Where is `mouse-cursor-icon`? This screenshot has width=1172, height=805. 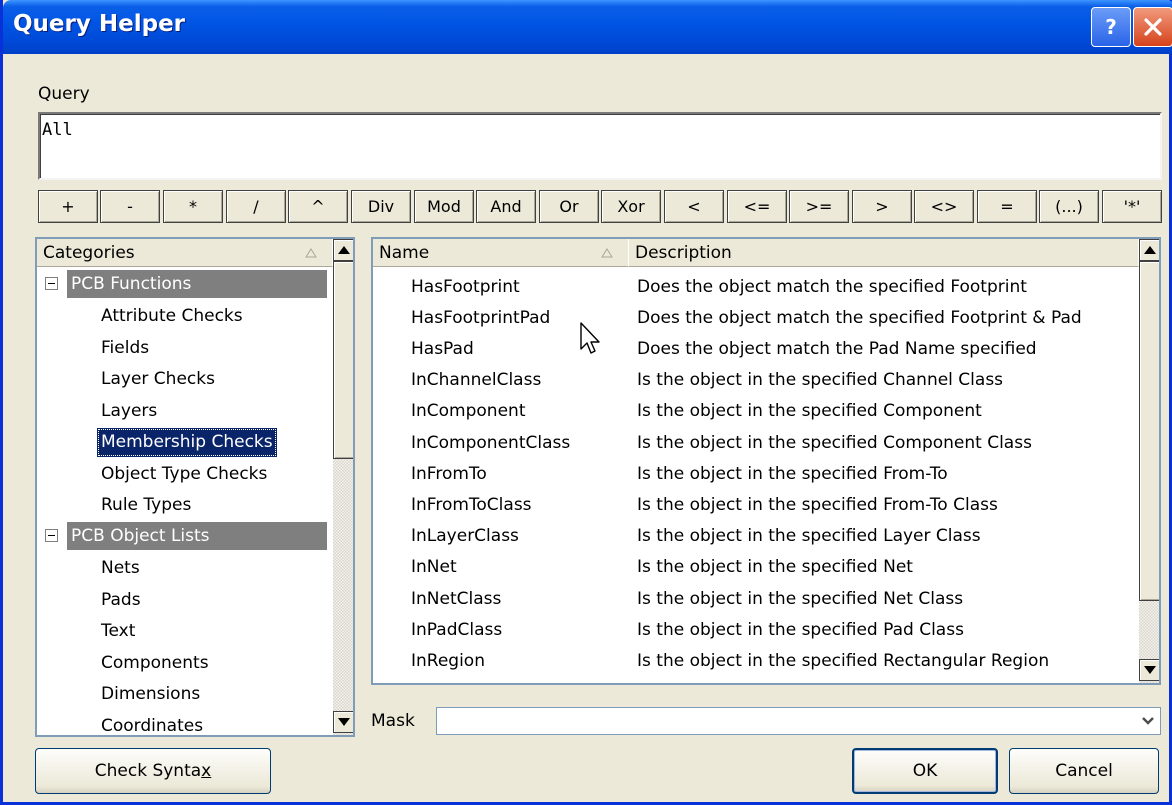
mouse-cursor-icon is located at coordinates (590, 338).